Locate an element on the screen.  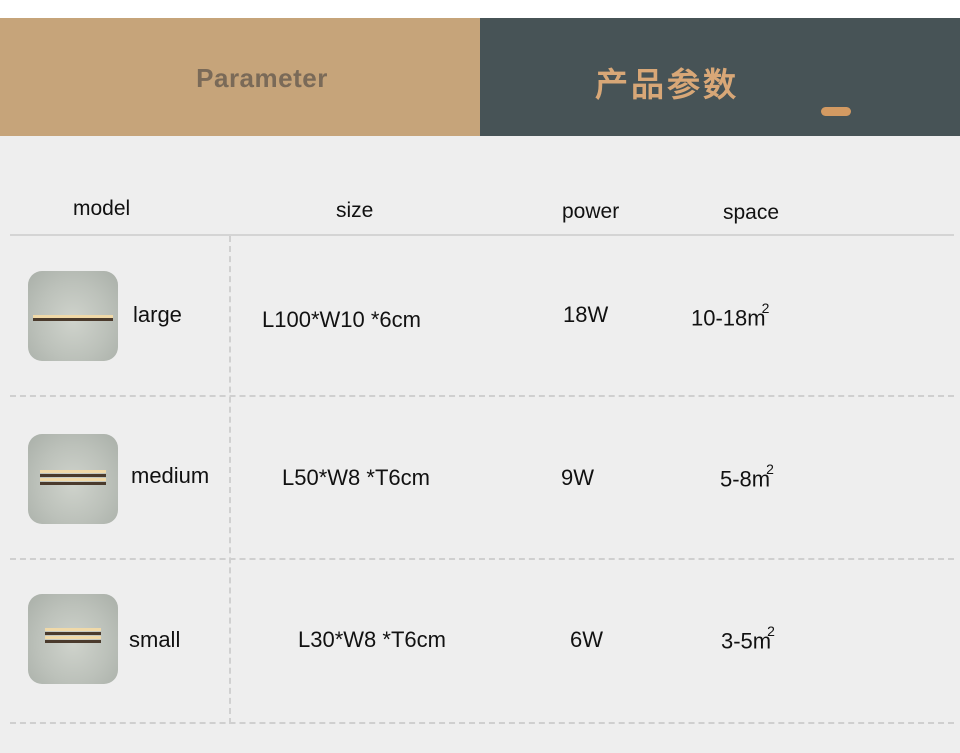
size-value: L50*W8 *T6cm is located at coordinates (356, 477).